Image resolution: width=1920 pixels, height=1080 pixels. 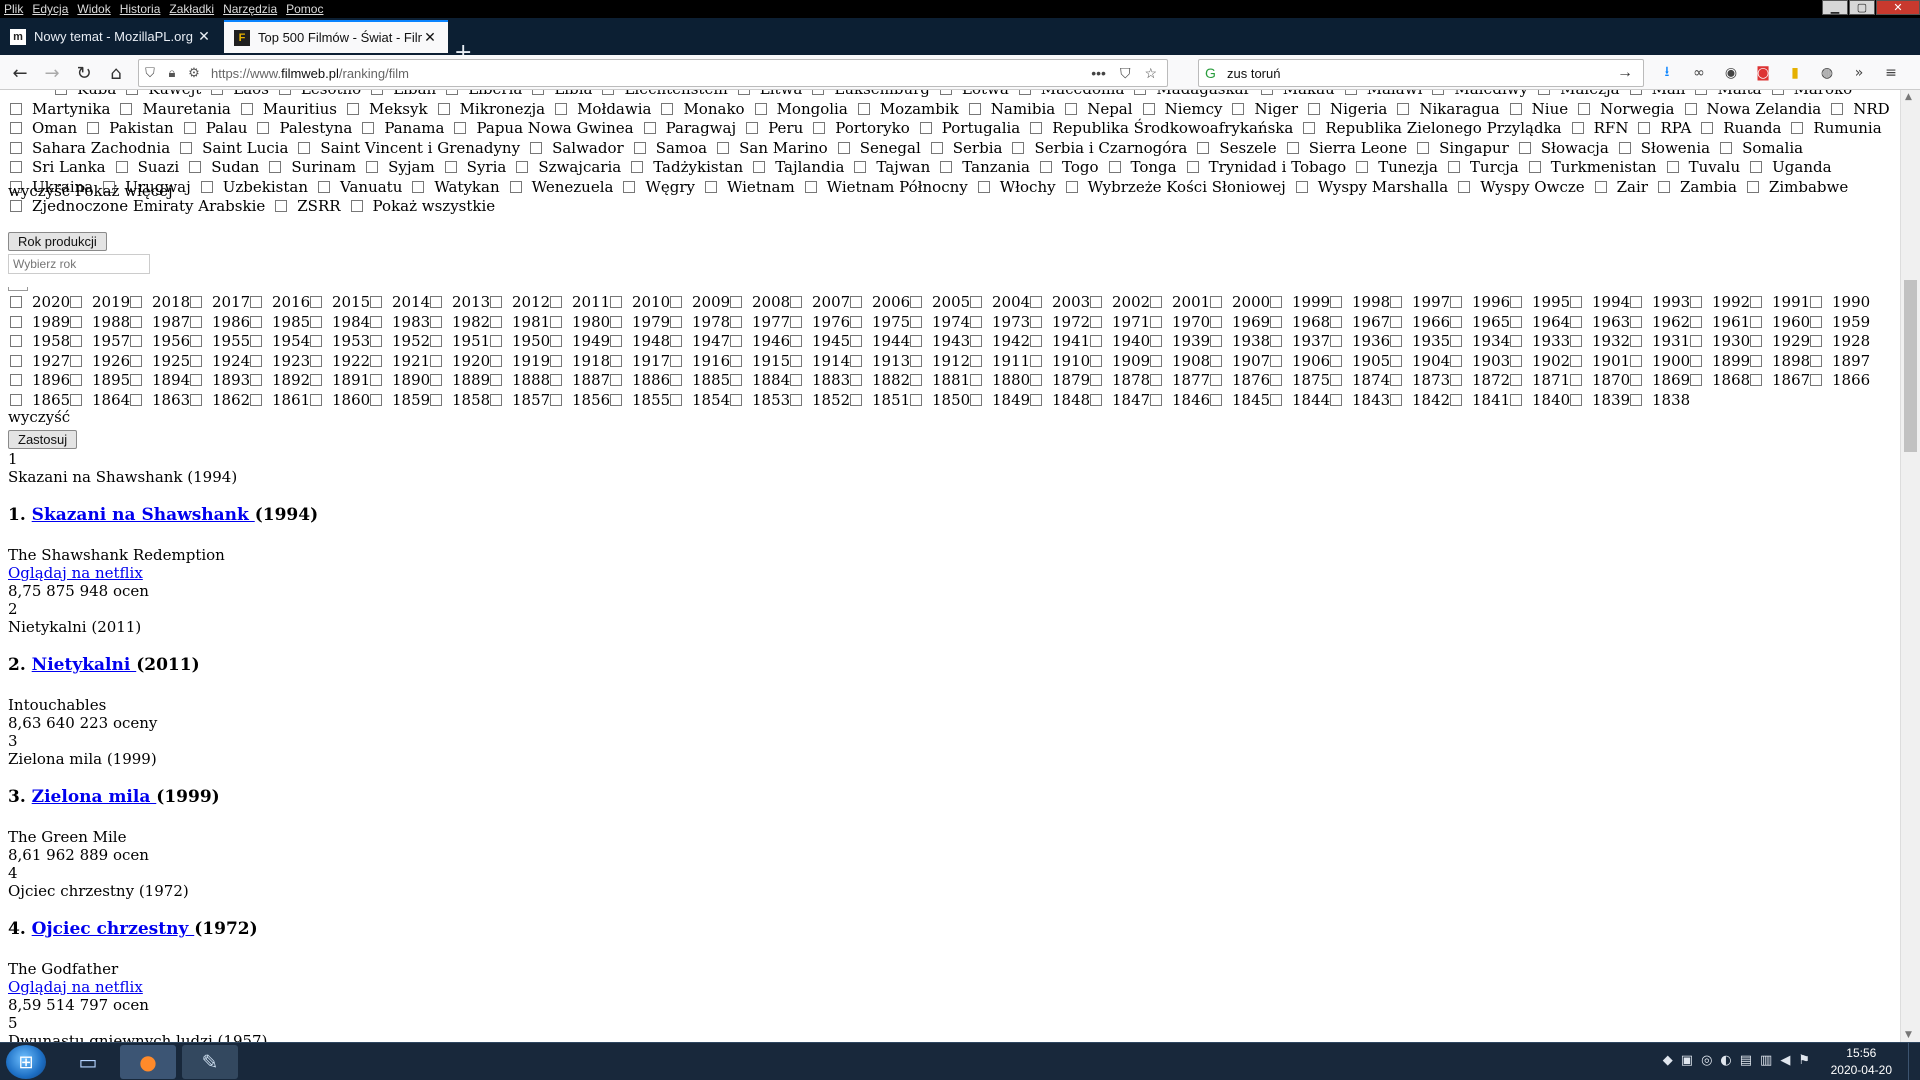 What do you see at coordinates (670, 149) in the screenshot?
I see `country-option: Samoa` at bounding box center [670, 149].